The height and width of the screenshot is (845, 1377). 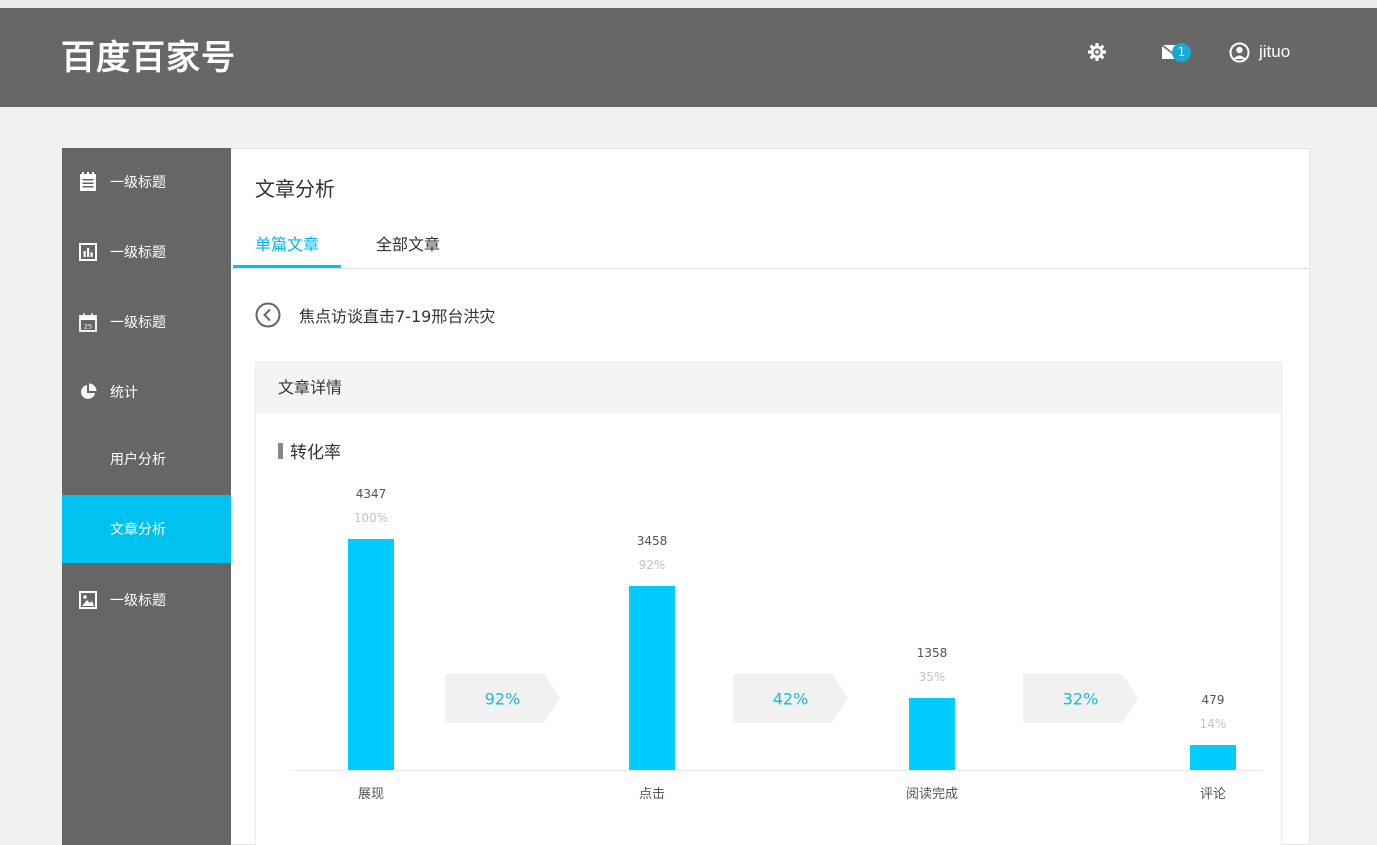 I want to click on sidebar-item-4: 一级标题, so click(x=146, y=600).